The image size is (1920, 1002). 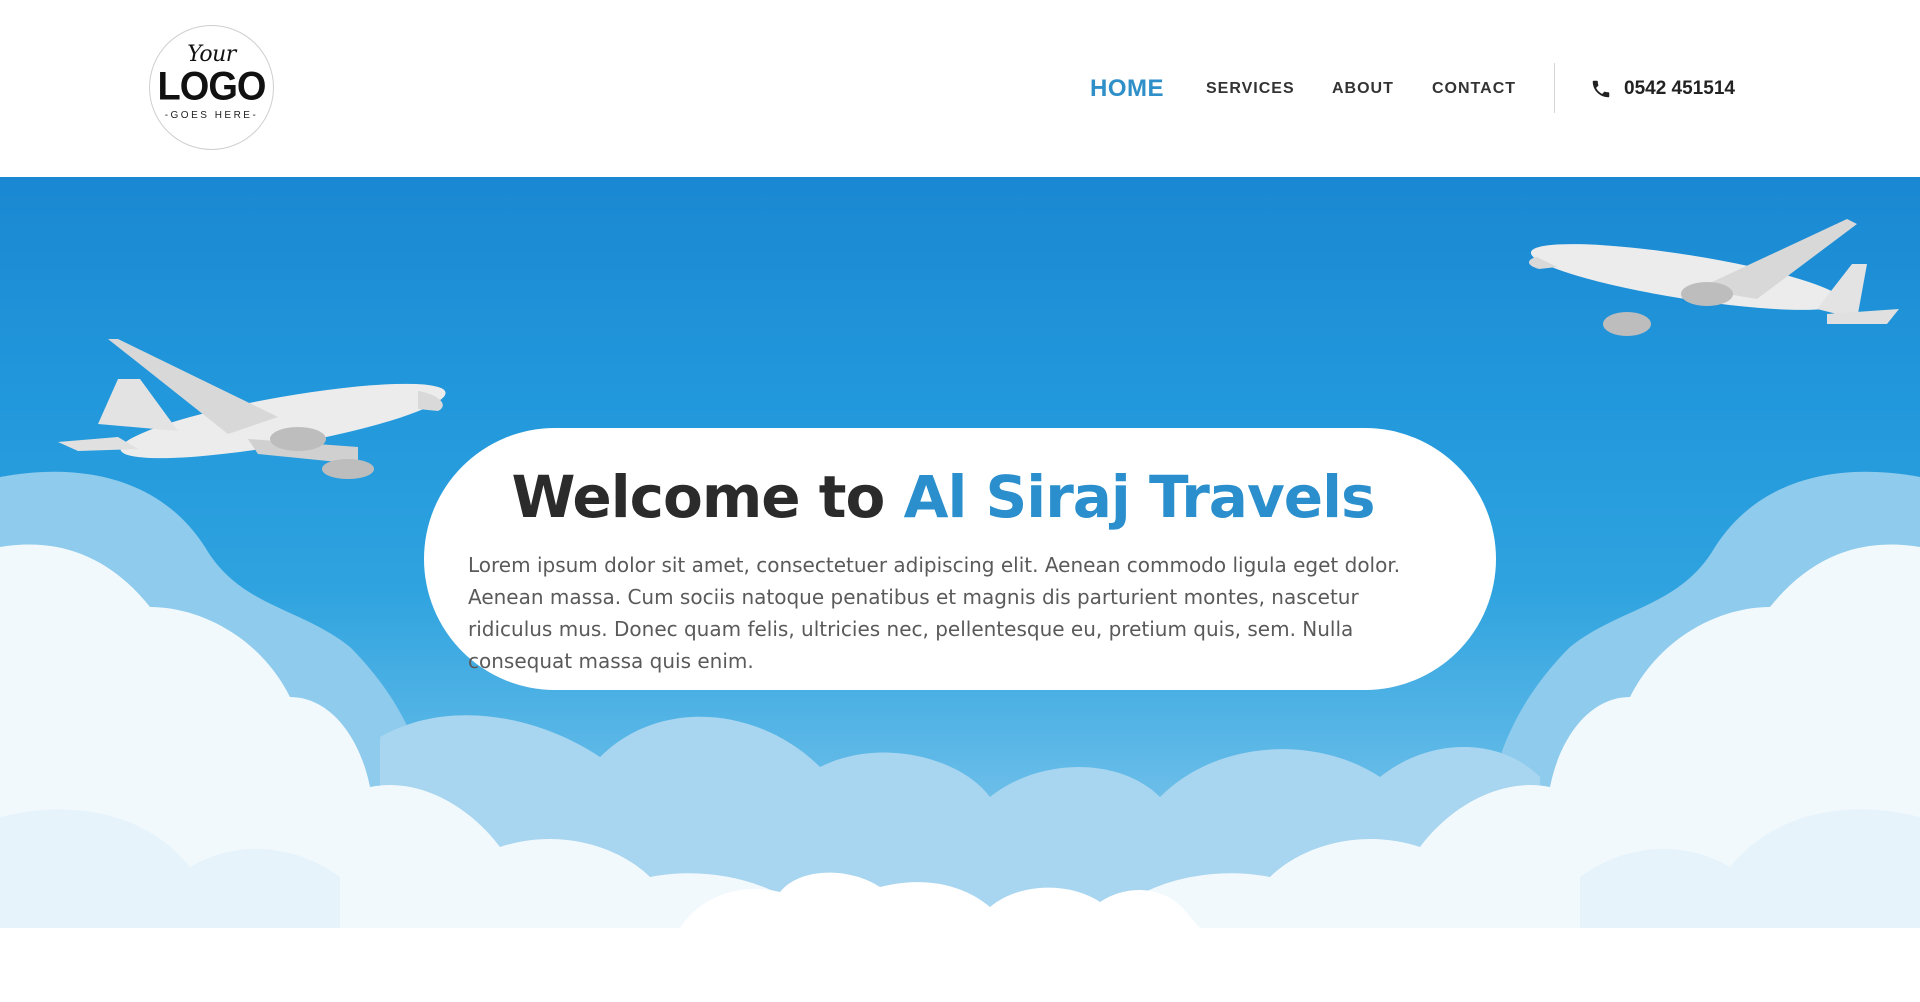 I want to click on hero-title: Welcome to Al Siraj Travels, so click(x=943, y=497).